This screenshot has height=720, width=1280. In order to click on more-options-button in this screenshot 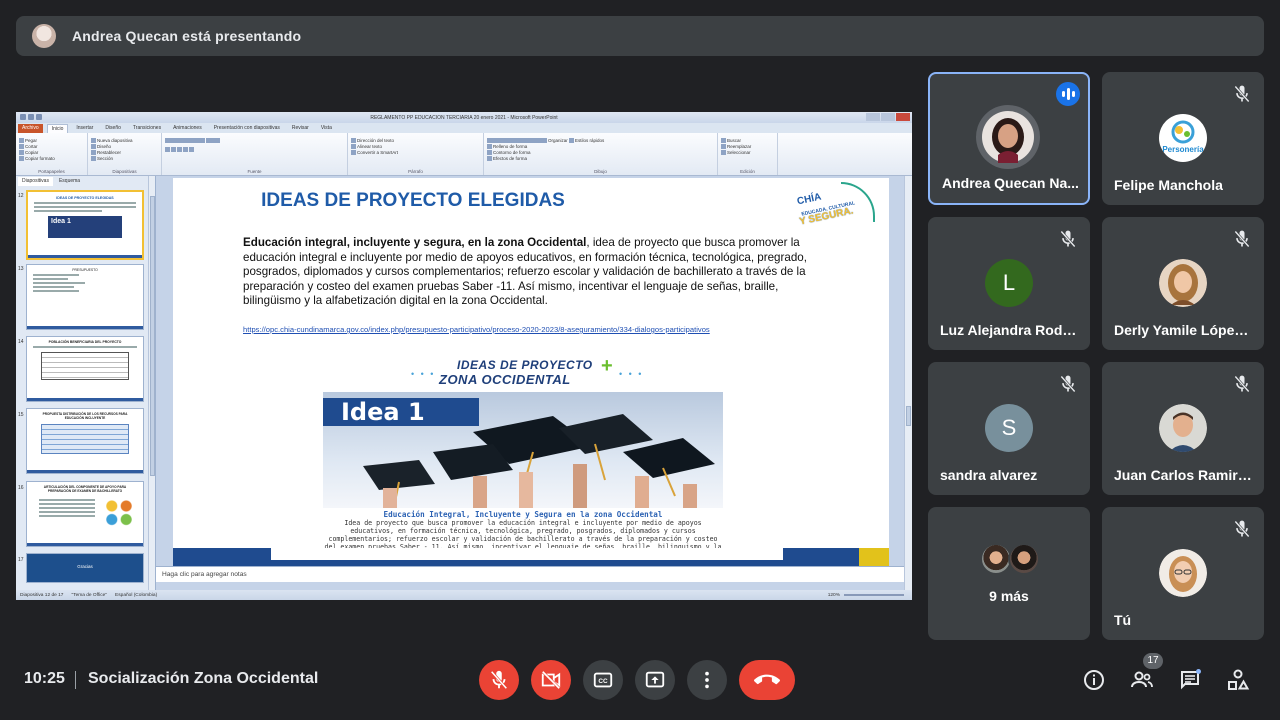, I will do `click(707, 680)`.